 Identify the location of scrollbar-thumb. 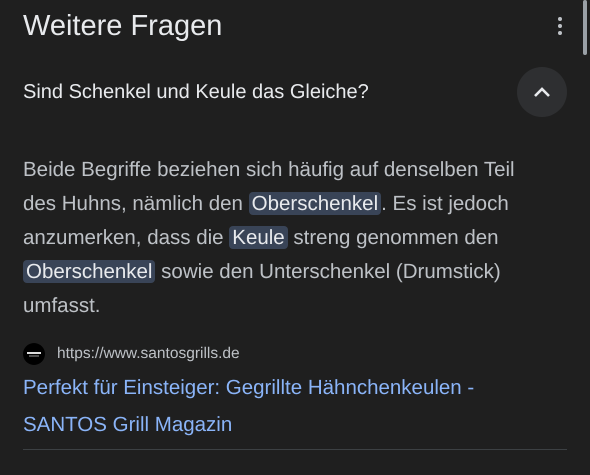
(585, 27).